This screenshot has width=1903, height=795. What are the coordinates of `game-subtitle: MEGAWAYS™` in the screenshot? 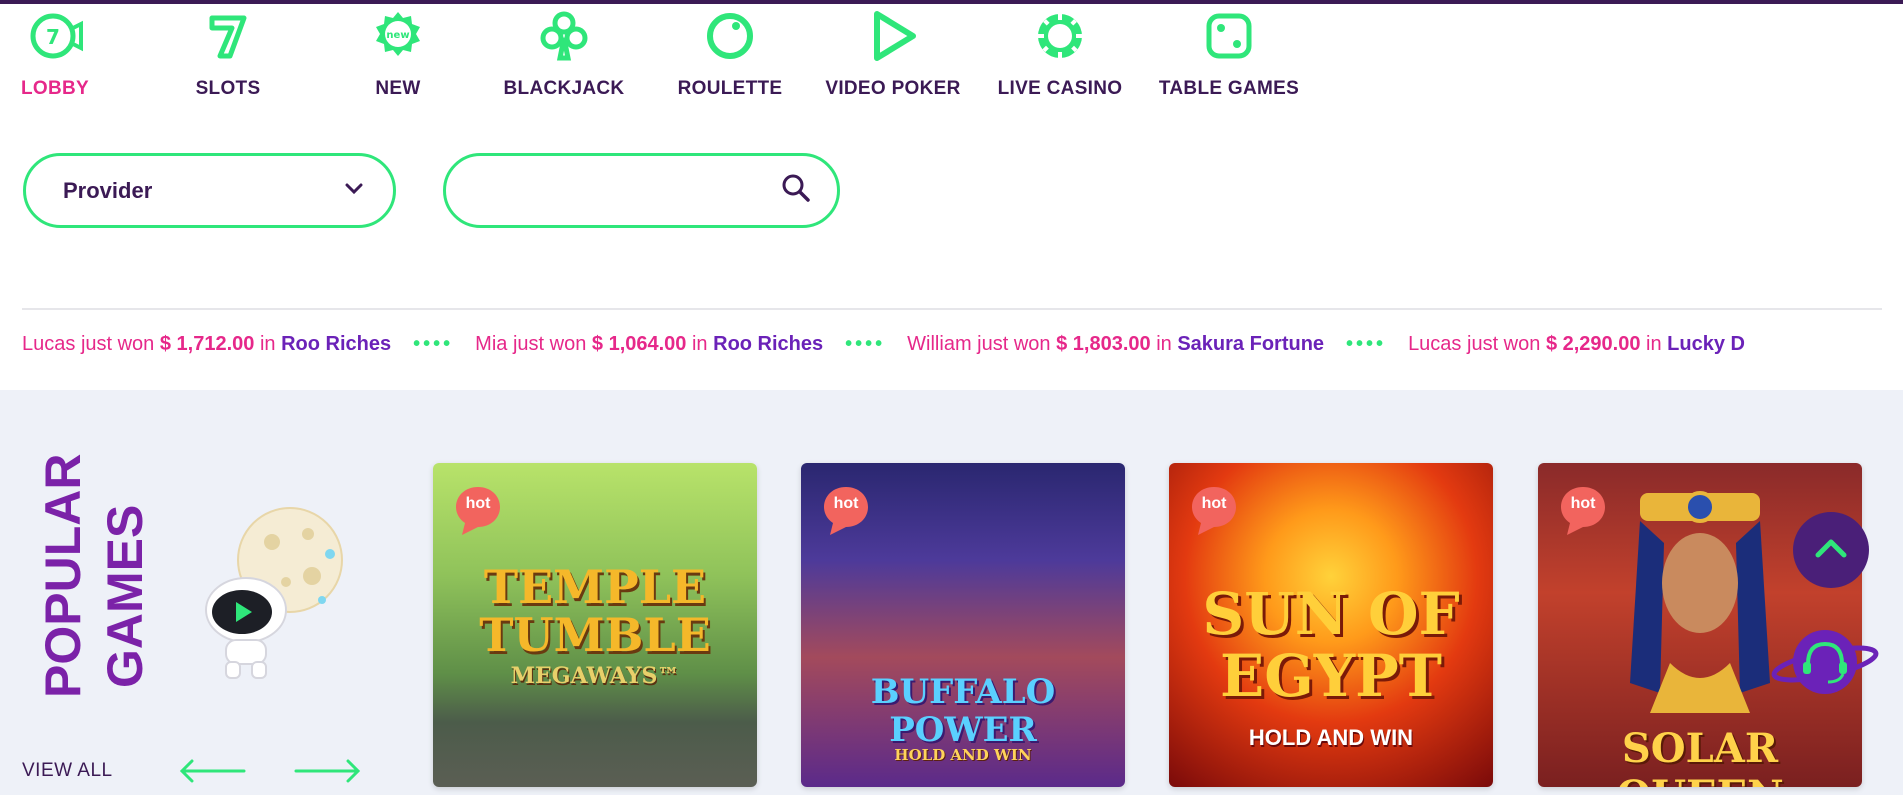 It's located at (595, 676).